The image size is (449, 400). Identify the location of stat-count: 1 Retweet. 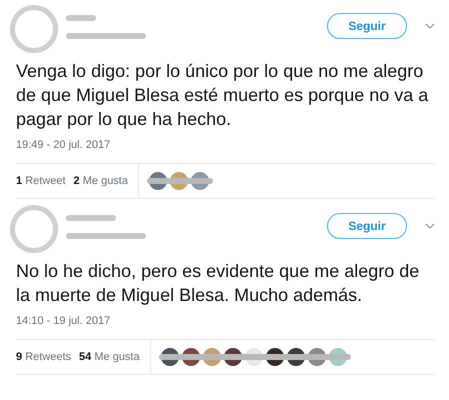
(41, 181).